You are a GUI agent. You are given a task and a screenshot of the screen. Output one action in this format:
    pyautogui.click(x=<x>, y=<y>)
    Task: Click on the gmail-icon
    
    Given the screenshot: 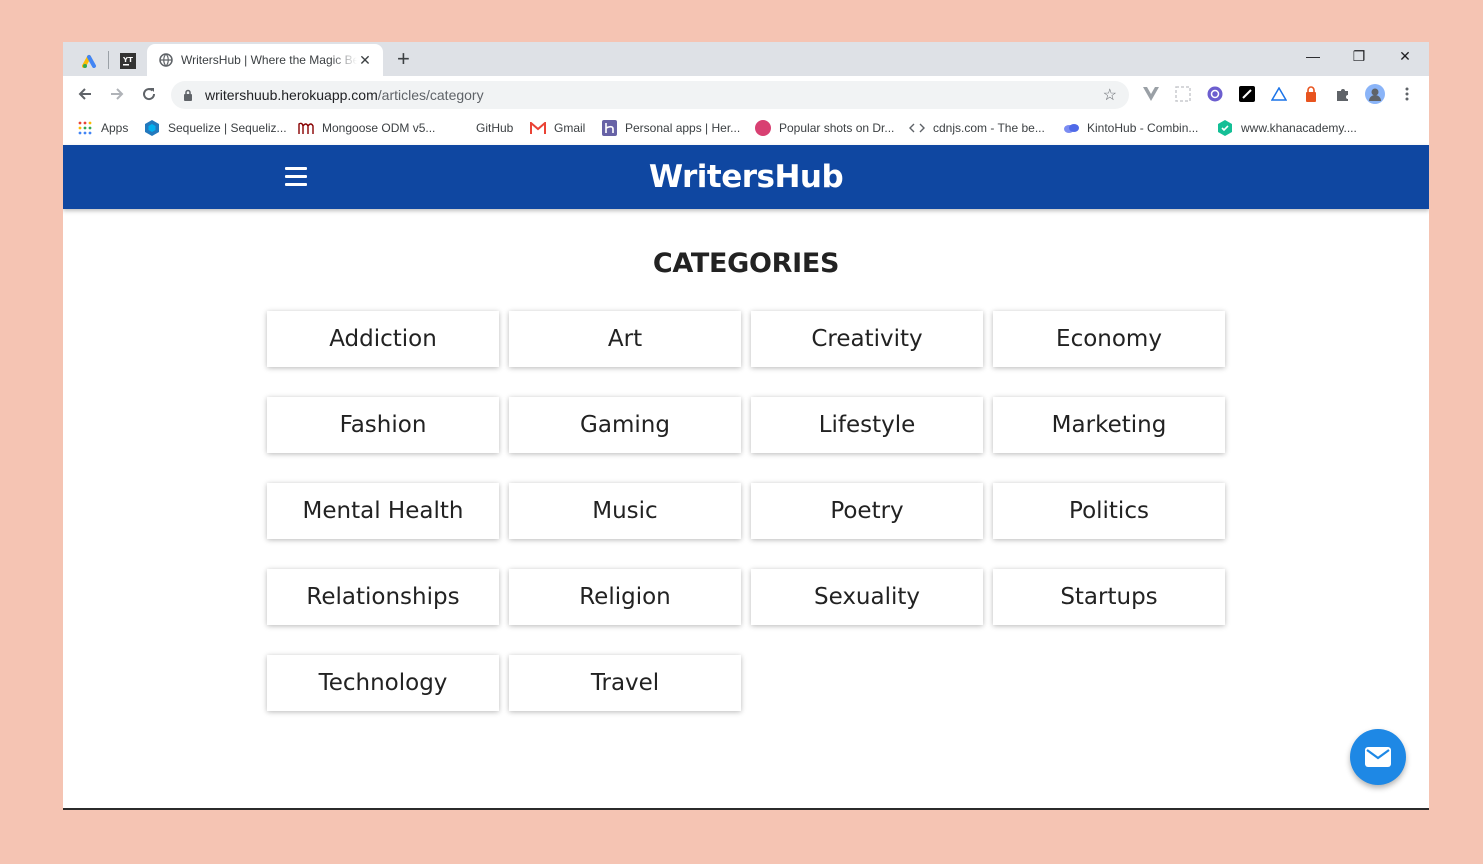 What is the action you would take?
    pyautogui.click(x=538, y=128)
    